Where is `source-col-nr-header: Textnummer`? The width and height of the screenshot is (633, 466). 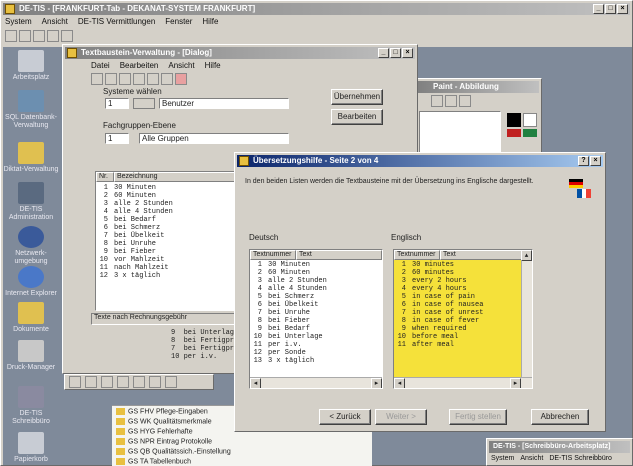
source-col-nr-header: Textnummer is located at coordinates (273, 255).